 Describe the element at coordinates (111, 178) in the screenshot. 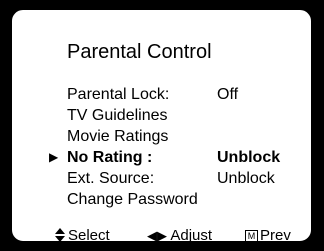

I see `menu-item-label: Ext. Source:` at that location.